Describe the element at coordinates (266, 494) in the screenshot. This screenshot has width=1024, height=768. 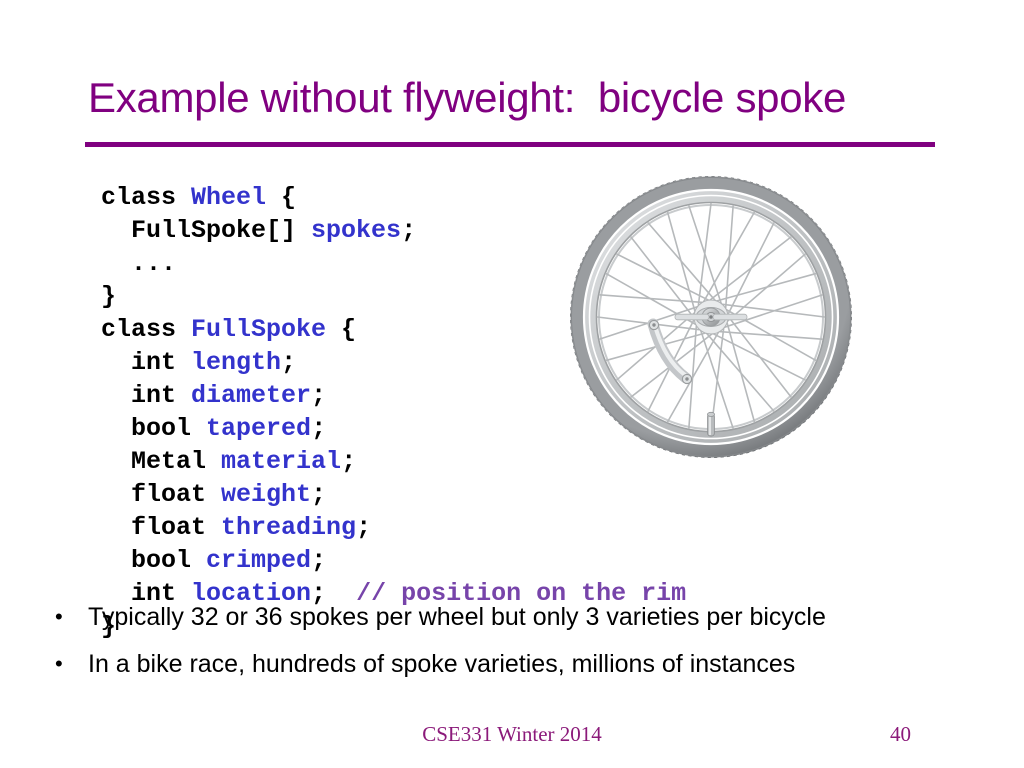
I see `code-token-id: weight` at that location.